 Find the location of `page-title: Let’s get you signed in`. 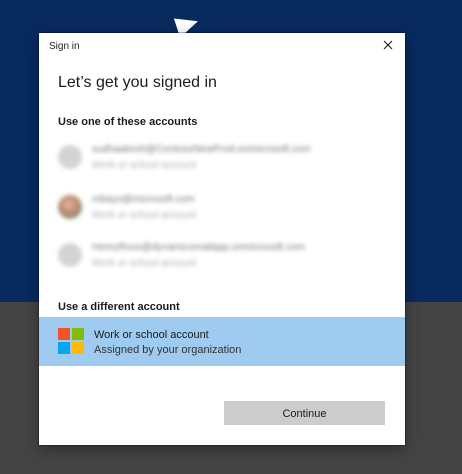

page-title: Let’s get you signed in is located at coordinates (137, 82).